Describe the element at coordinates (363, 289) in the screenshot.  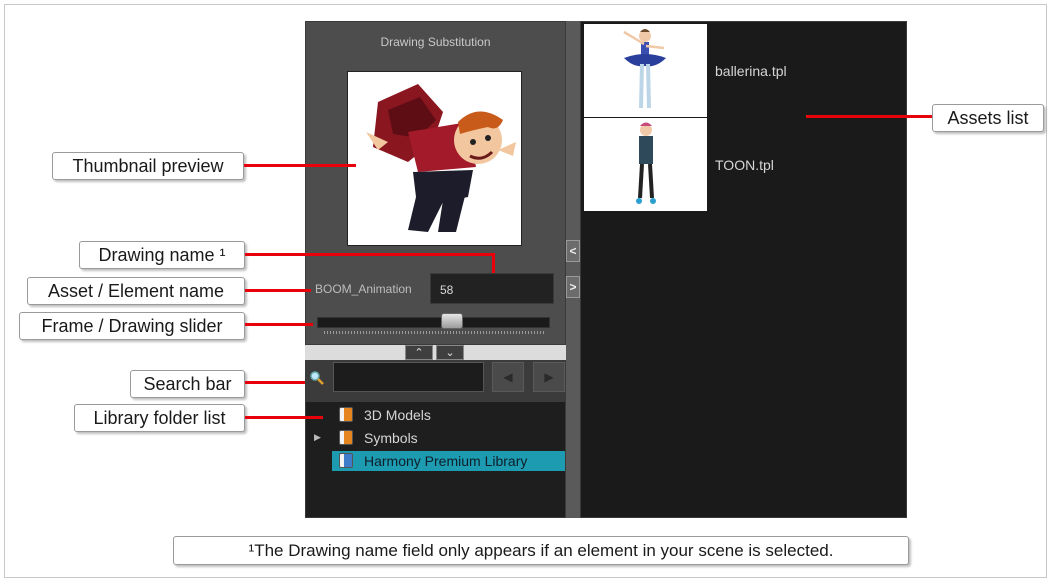
I see `asset-element-name: BOOM_Animation` at that location.